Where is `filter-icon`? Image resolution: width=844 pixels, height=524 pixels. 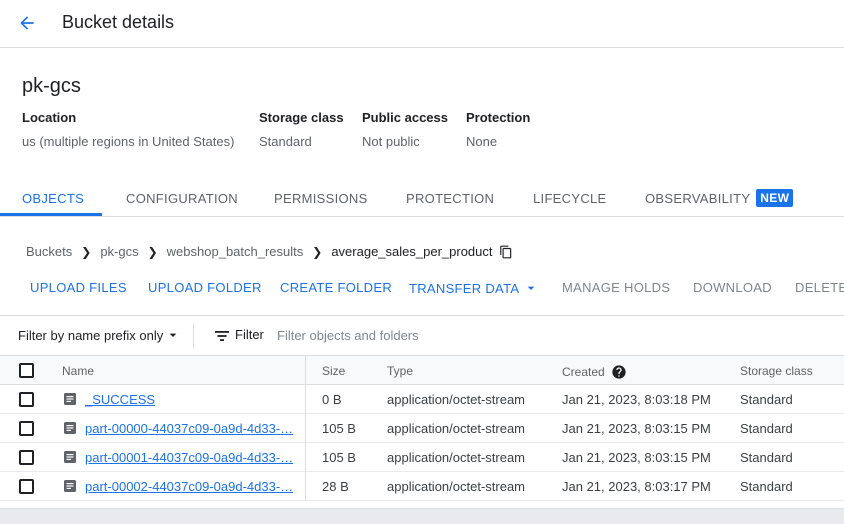
filter-icon is located at coordinates (222, 336).